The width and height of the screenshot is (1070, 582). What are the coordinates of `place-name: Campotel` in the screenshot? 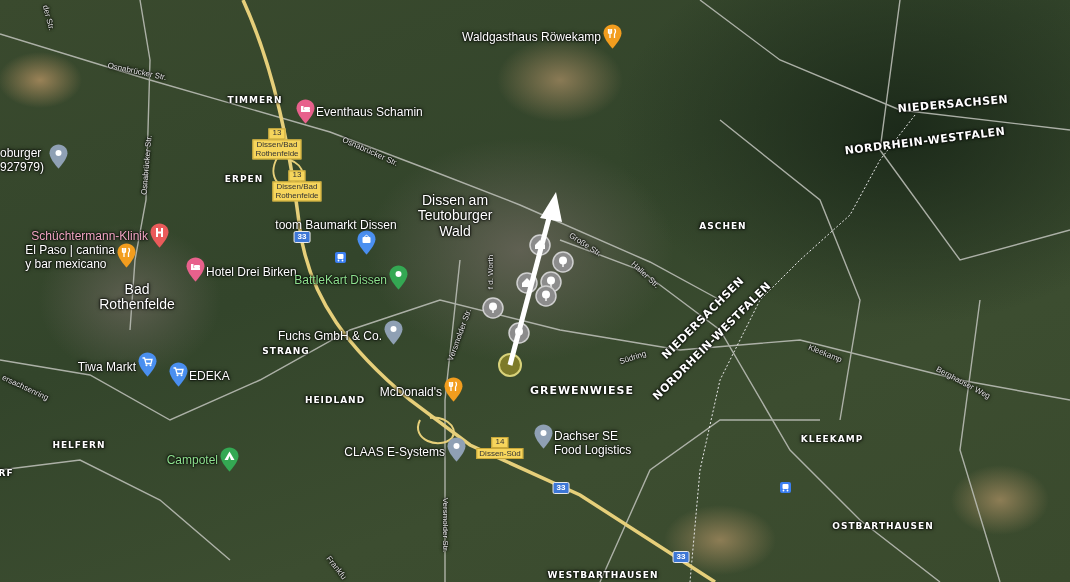 It's located at (192, 461).